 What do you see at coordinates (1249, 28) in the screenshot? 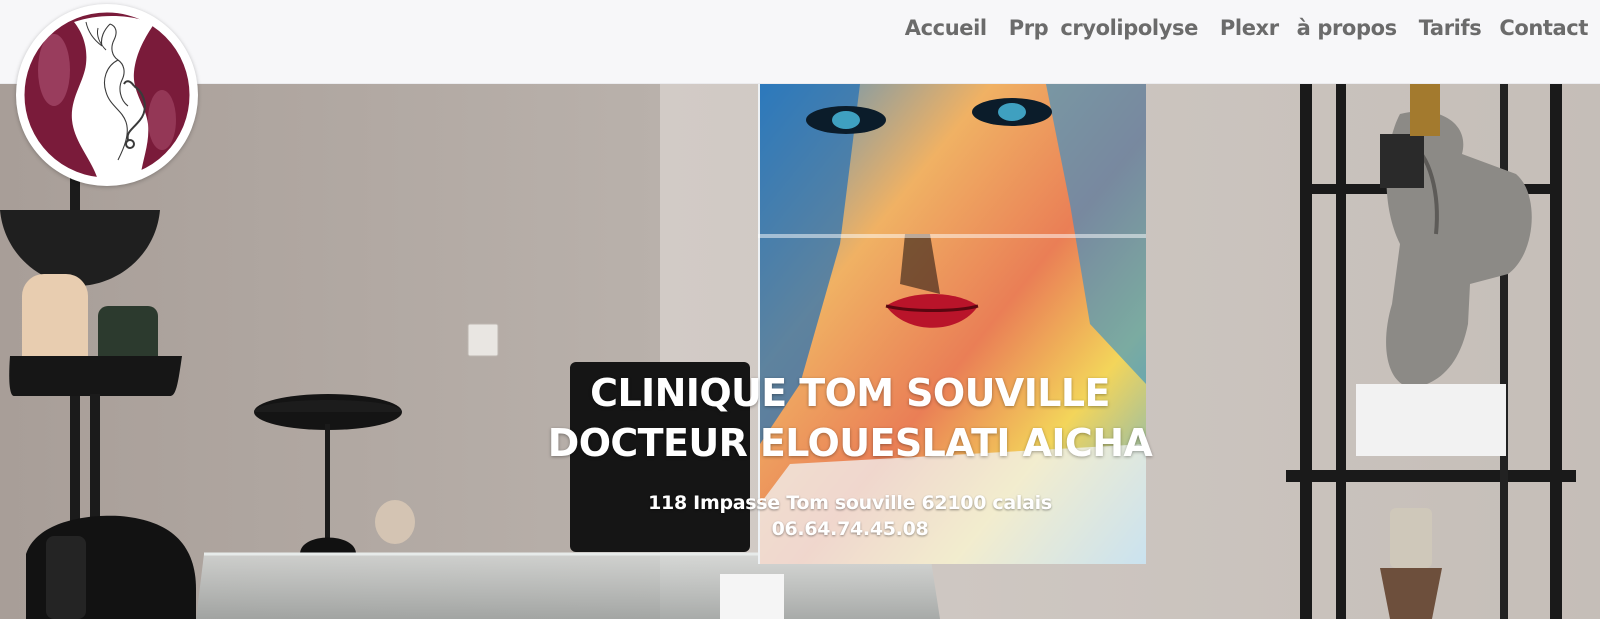
I see `nav-link-plexr: Plexr` at bounding box center [1249, 28].